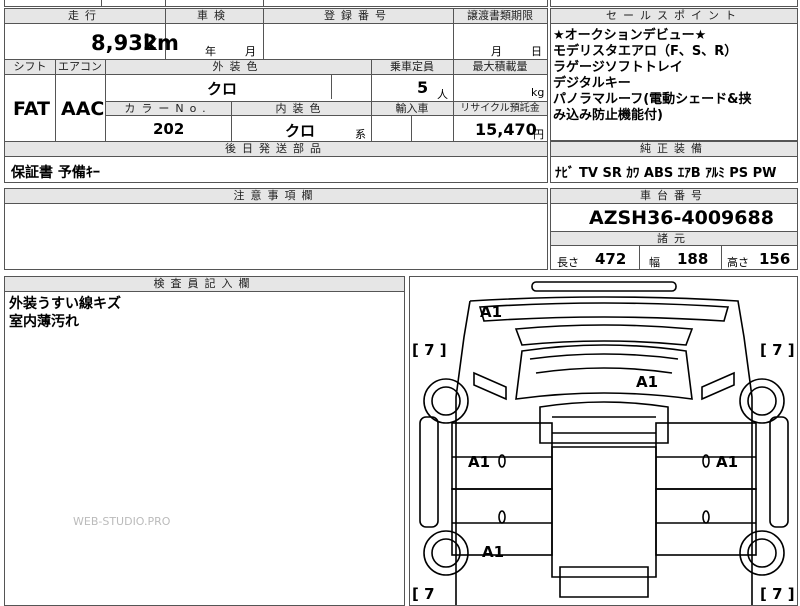 The height and width of the screenshot is (606, 800). I want to click on width-label: 幅, so click(654, 262).